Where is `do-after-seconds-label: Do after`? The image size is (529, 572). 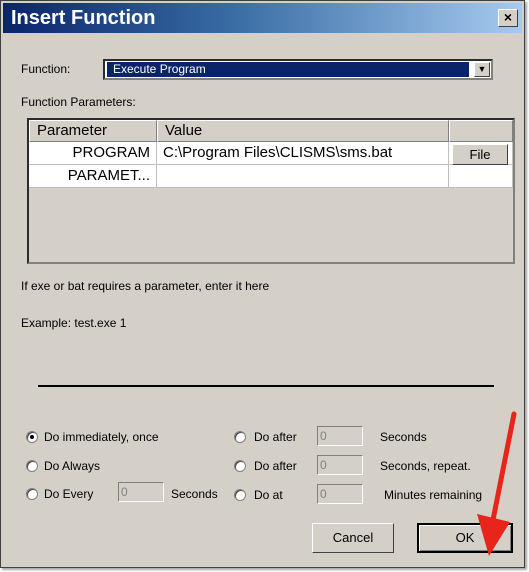
do-after-seconds-label: Do after is located at coordinates (275, 437).